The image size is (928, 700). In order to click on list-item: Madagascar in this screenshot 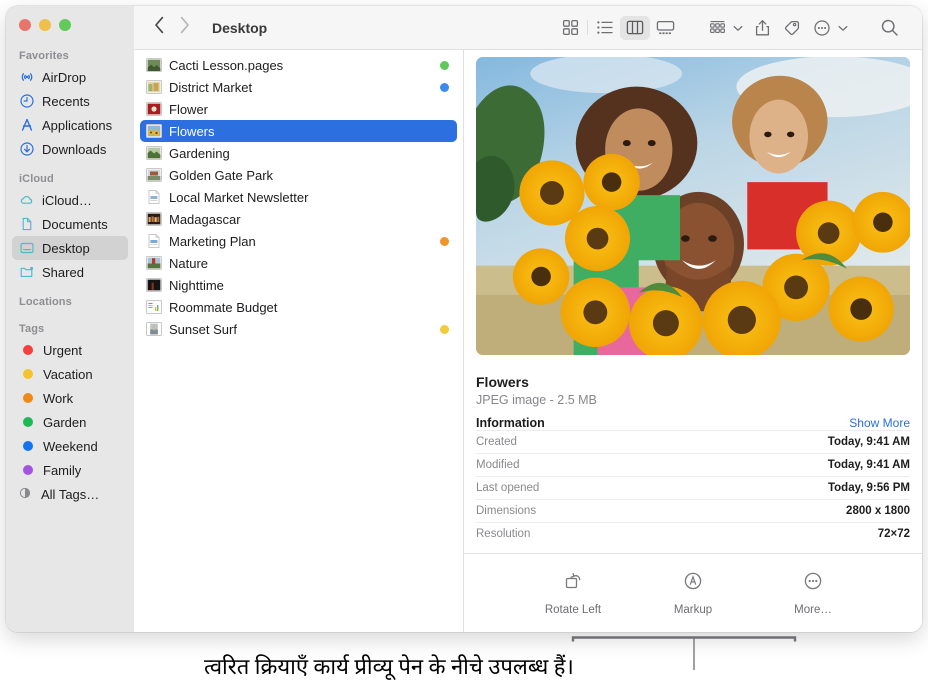, I will do `click(298, 219)`.